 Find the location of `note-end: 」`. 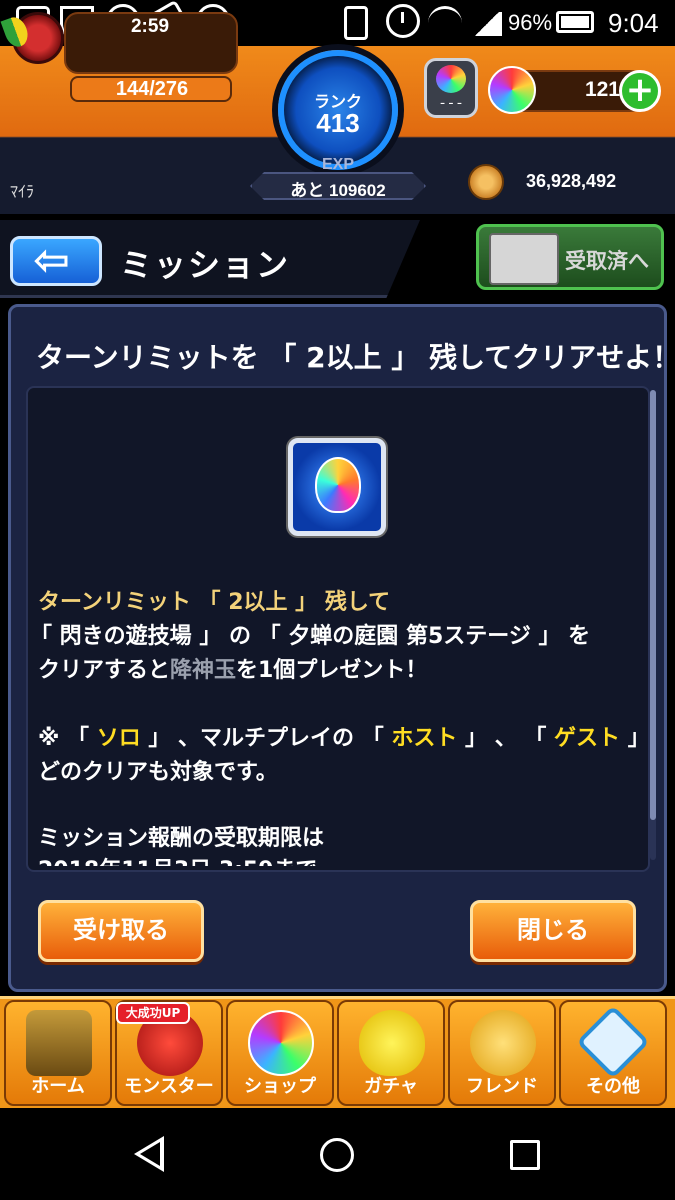

note-end: 」 is located at coordinates (635, 738).